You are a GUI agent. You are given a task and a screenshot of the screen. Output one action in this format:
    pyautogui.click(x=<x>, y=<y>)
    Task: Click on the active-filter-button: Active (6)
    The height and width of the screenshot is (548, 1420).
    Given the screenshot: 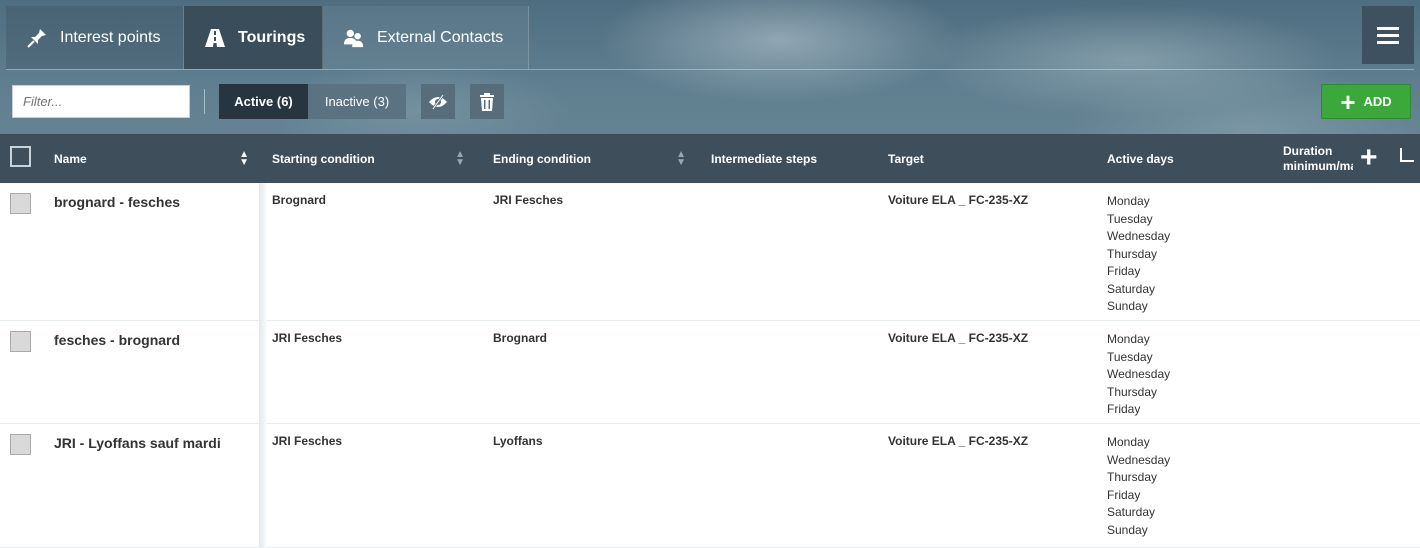 What is the action you would take?
    pyautogui.click(x=263, y=101)
    